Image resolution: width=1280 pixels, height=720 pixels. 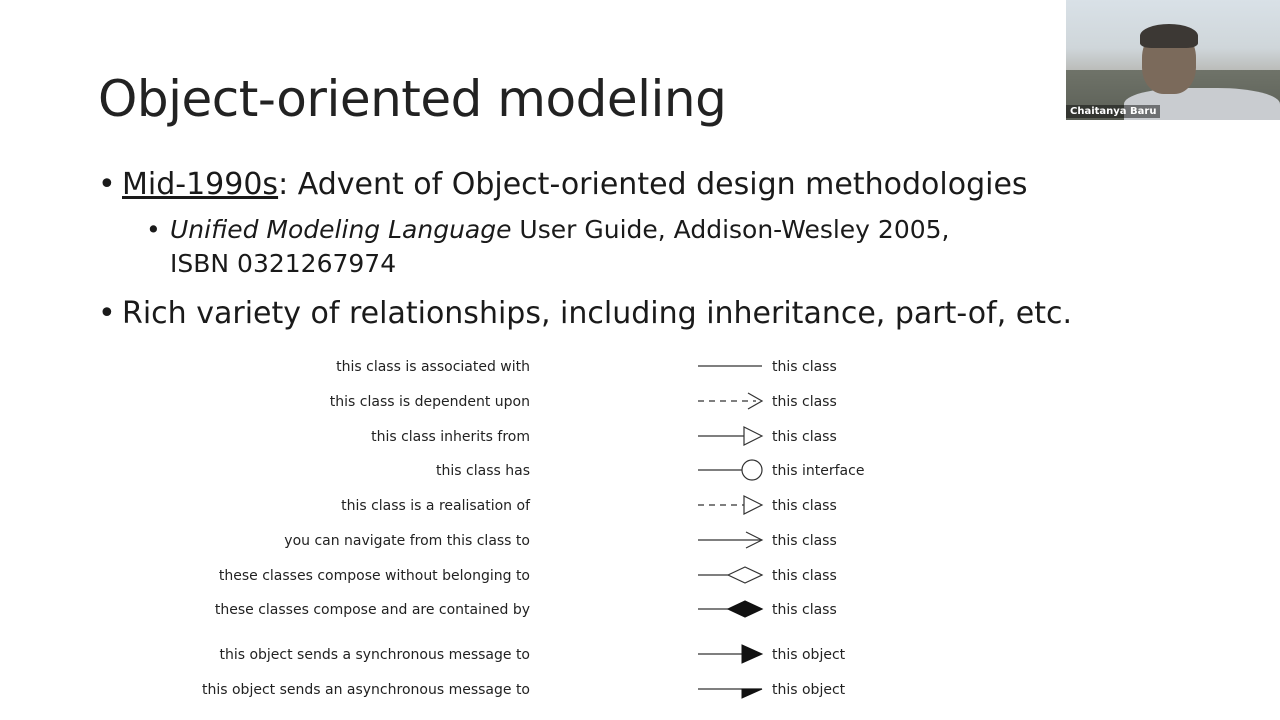 What do you see at coordinates (615, 401) in the screenshot?
I see `relationship-row: this class is dependent upon this class` at bounding box center [615, 401].